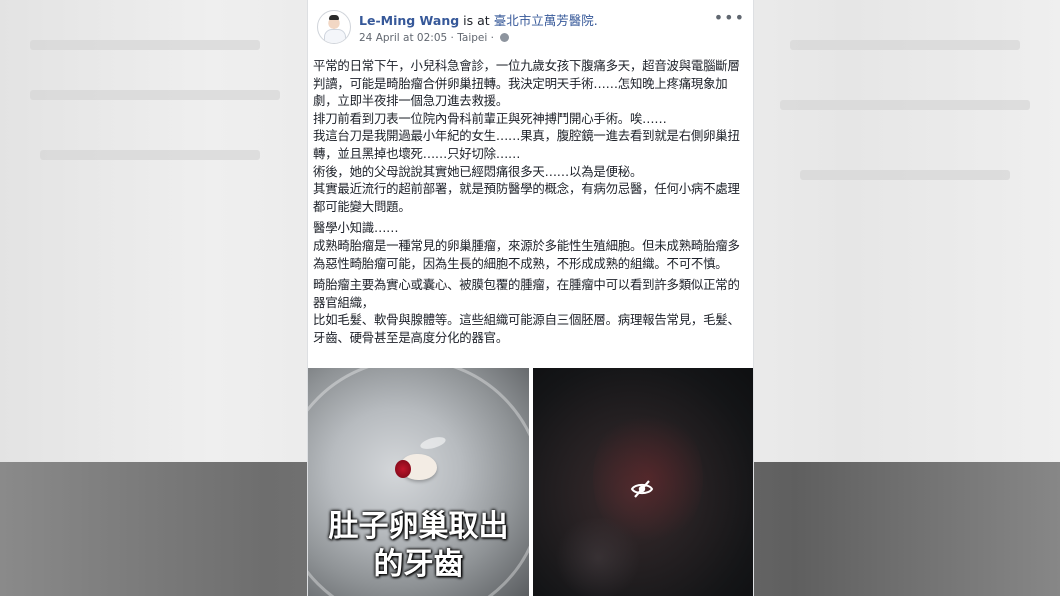 This screenshot has height=596, width=1060. Describe the element at coordinates (334, 27) in the screenshot. I see `avatar` at that location.